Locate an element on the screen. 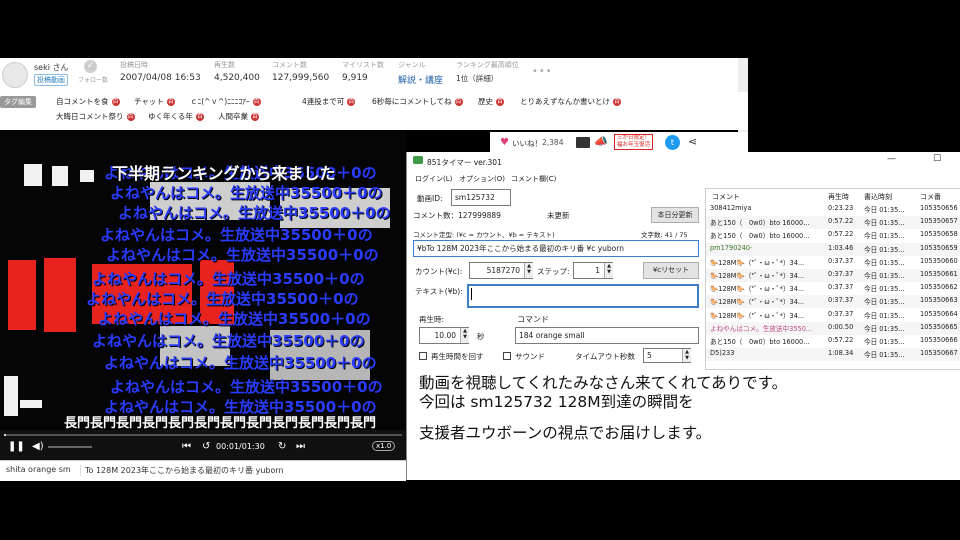  table-cell: 0:37.37 is located at coordinates (841, 287).